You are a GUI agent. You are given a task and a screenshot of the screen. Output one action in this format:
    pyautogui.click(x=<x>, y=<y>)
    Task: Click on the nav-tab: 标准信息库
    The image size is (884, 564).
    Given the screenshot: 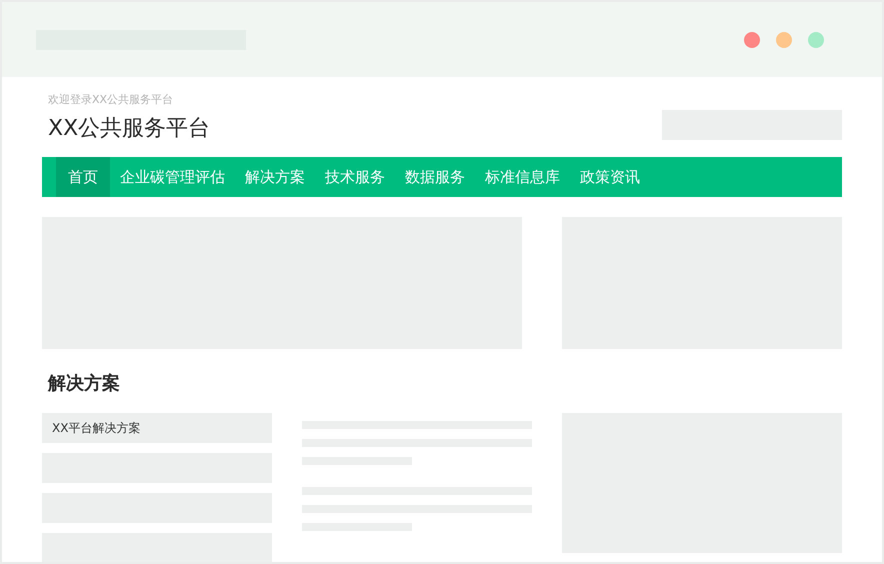 What is the action you would take?
    pyautogui.click(x=522, y=177)
    